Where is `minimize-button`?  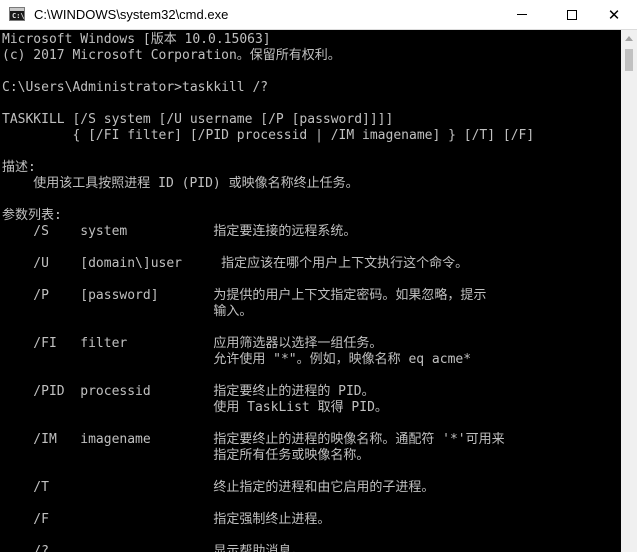 minimize-button is located at coordinates (522, 14).